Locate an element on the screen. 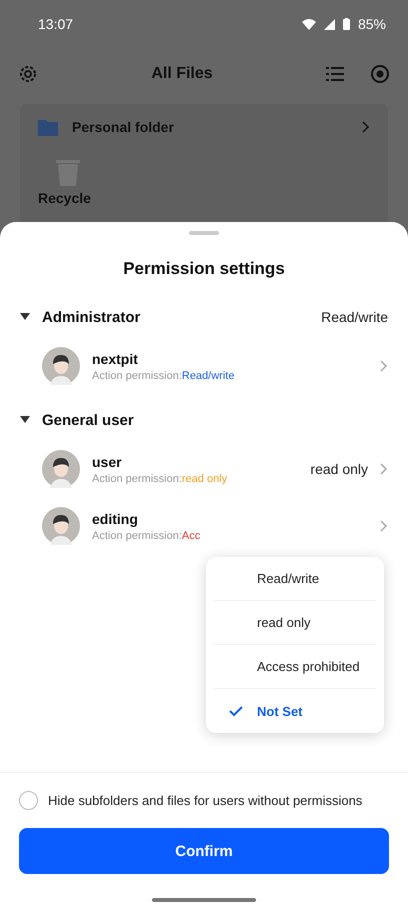 The image size is (408, 910). menu-option: read only is located at coordinates (295, 623).